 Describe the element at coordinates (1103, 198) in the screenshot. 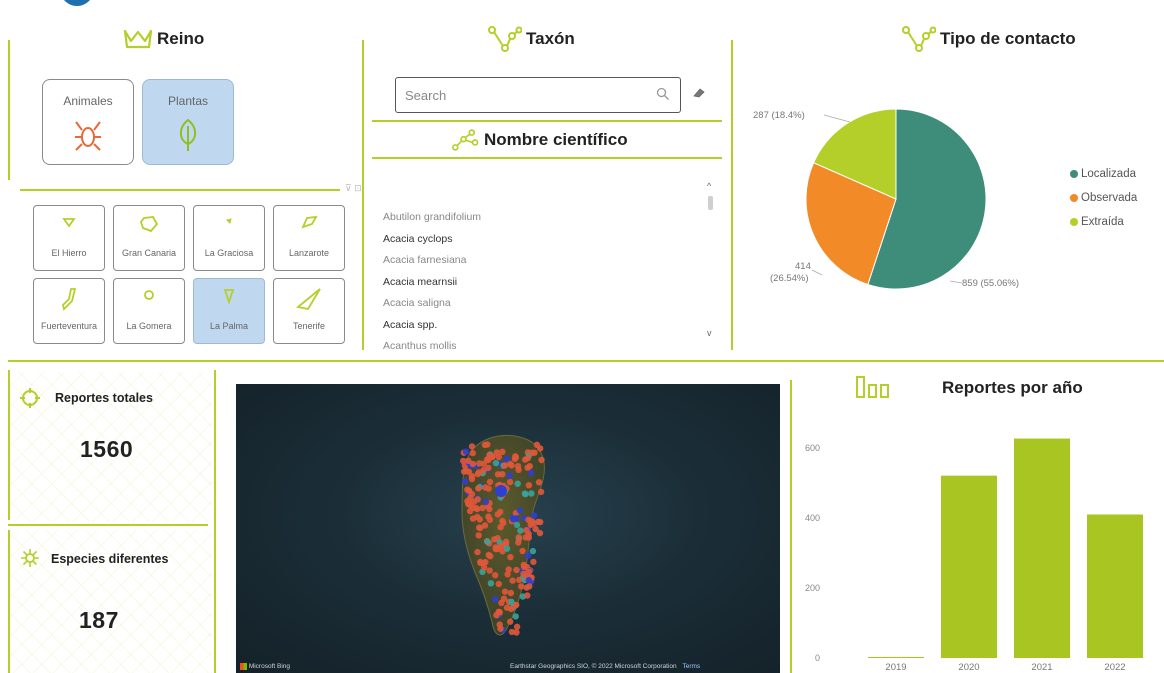

I see `legend-item-observada: Observada` at that location.